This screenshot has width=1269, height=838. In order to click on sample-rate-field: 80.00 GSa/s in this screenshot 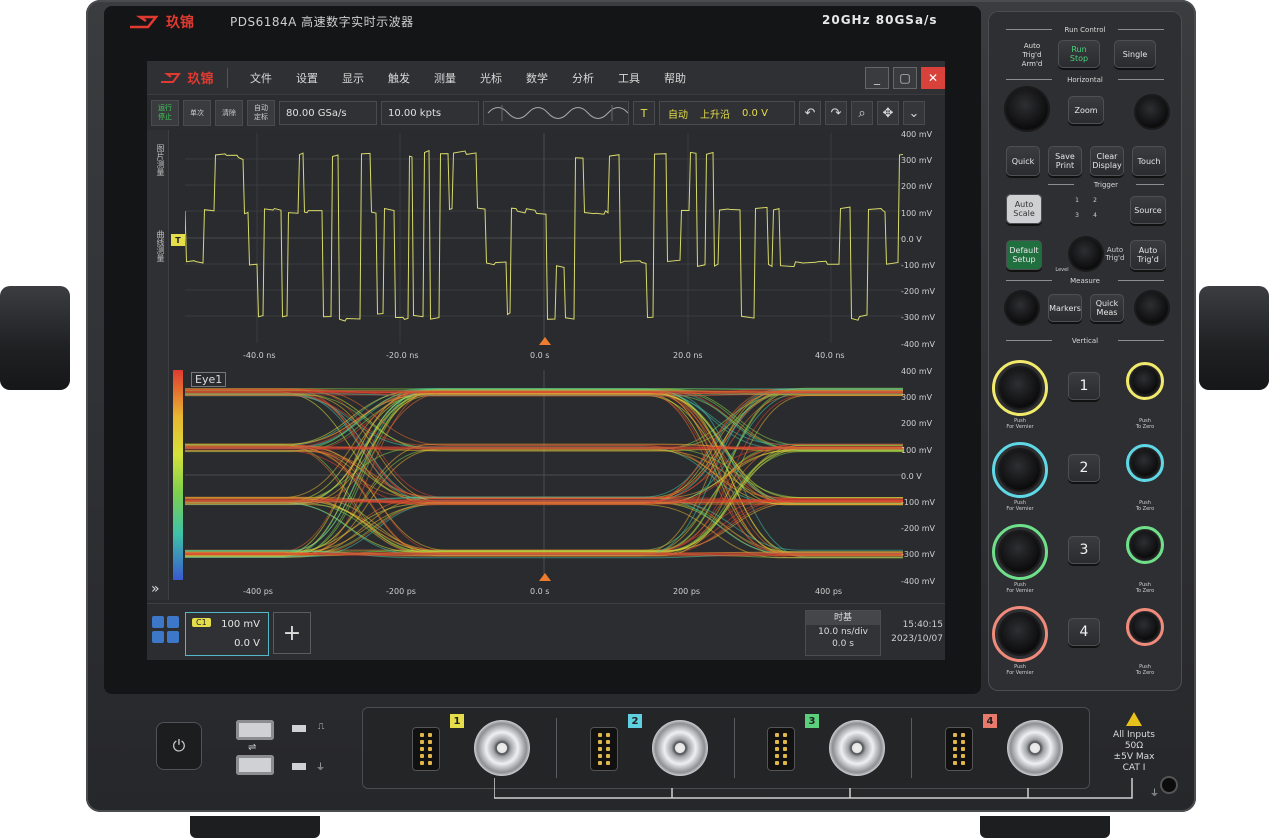, I will do `click(328, 113)`.